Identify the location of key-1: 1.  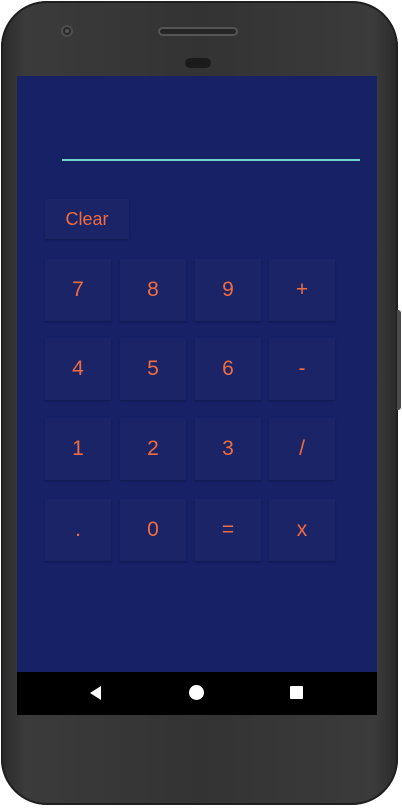
(78, 449).